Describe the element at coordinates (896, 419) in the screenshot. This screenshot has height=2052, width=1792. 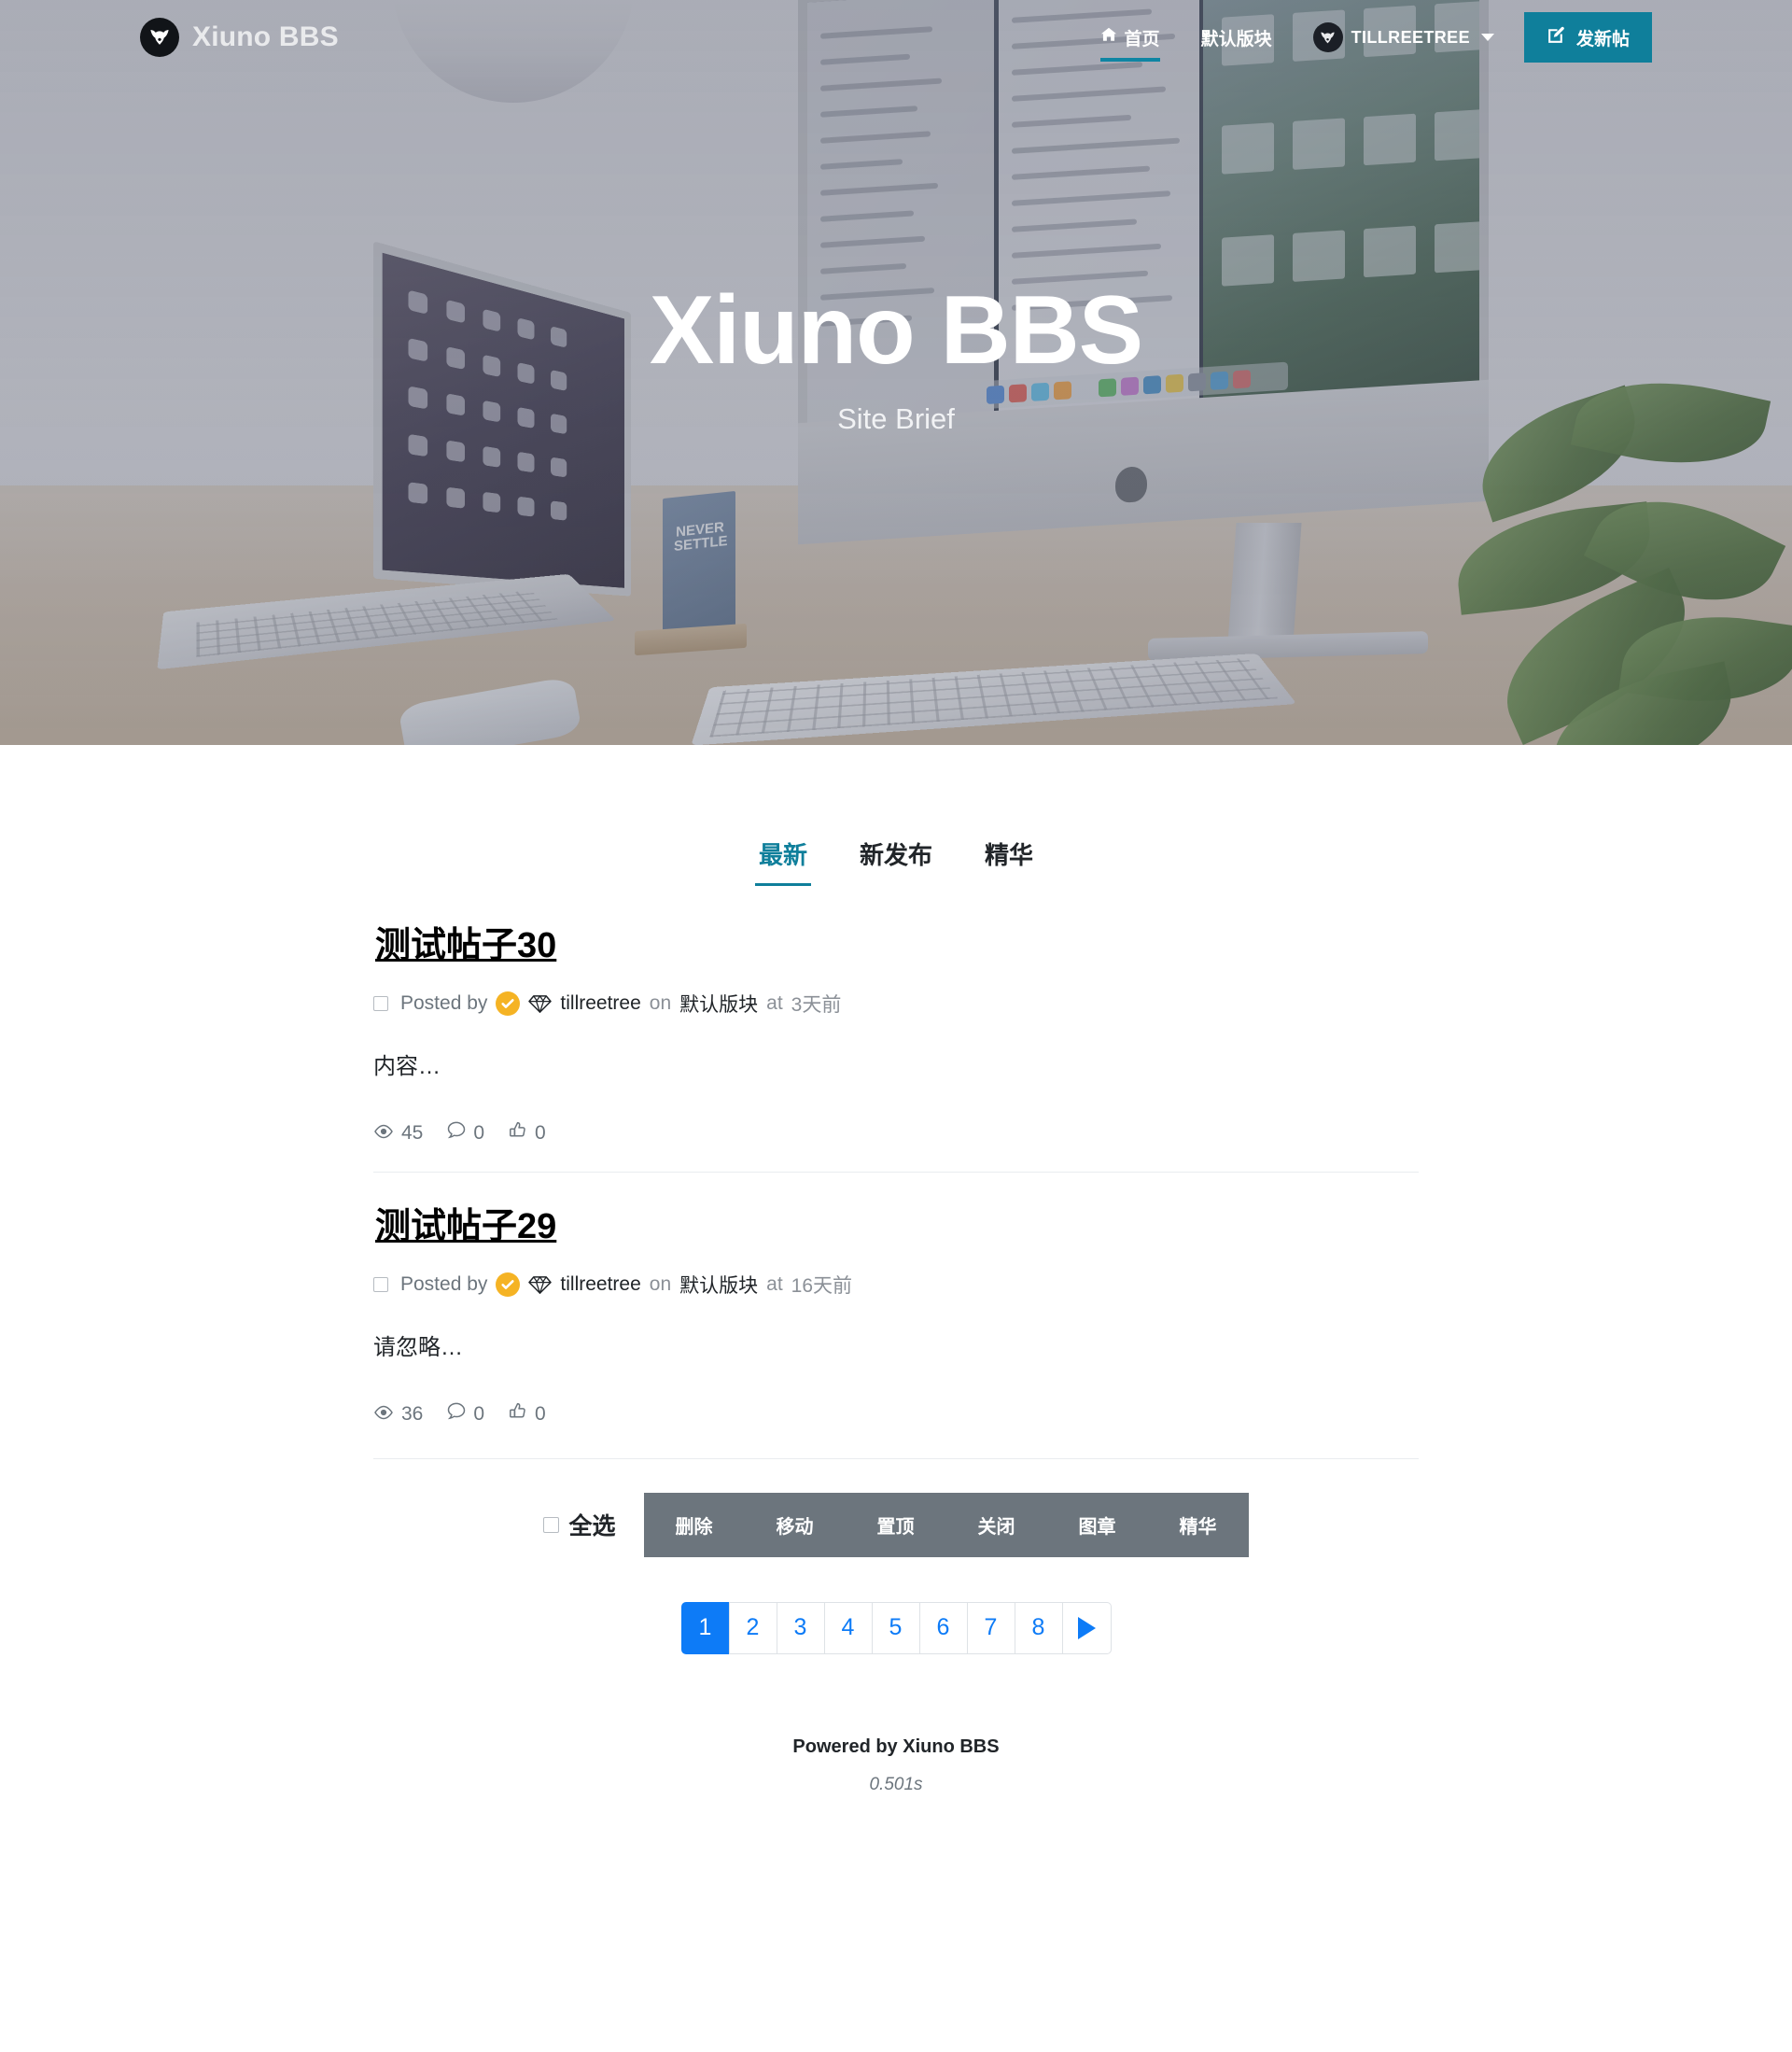
I see `page-subtitle: Site Brief` at that location.